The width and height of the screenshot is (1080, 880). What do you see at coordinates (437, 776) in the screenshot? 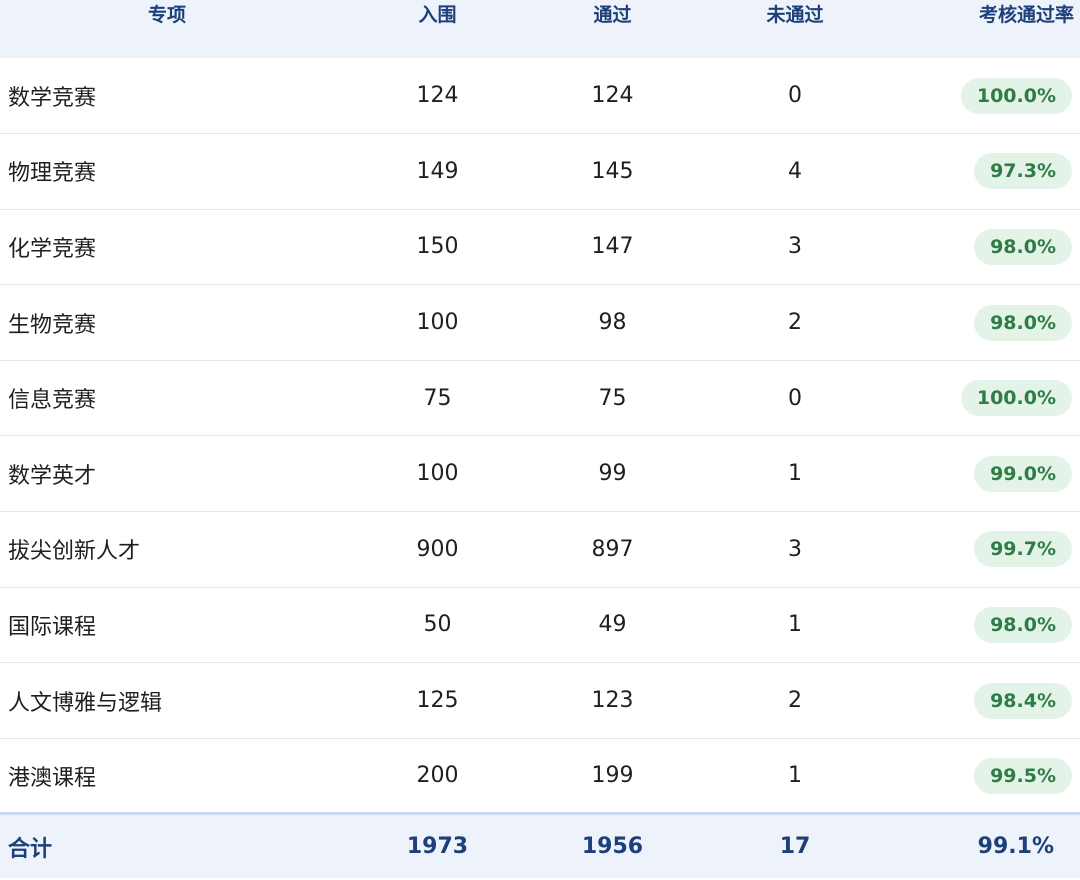
I see `row-admitted: 200` at bounding box center [437, 776].